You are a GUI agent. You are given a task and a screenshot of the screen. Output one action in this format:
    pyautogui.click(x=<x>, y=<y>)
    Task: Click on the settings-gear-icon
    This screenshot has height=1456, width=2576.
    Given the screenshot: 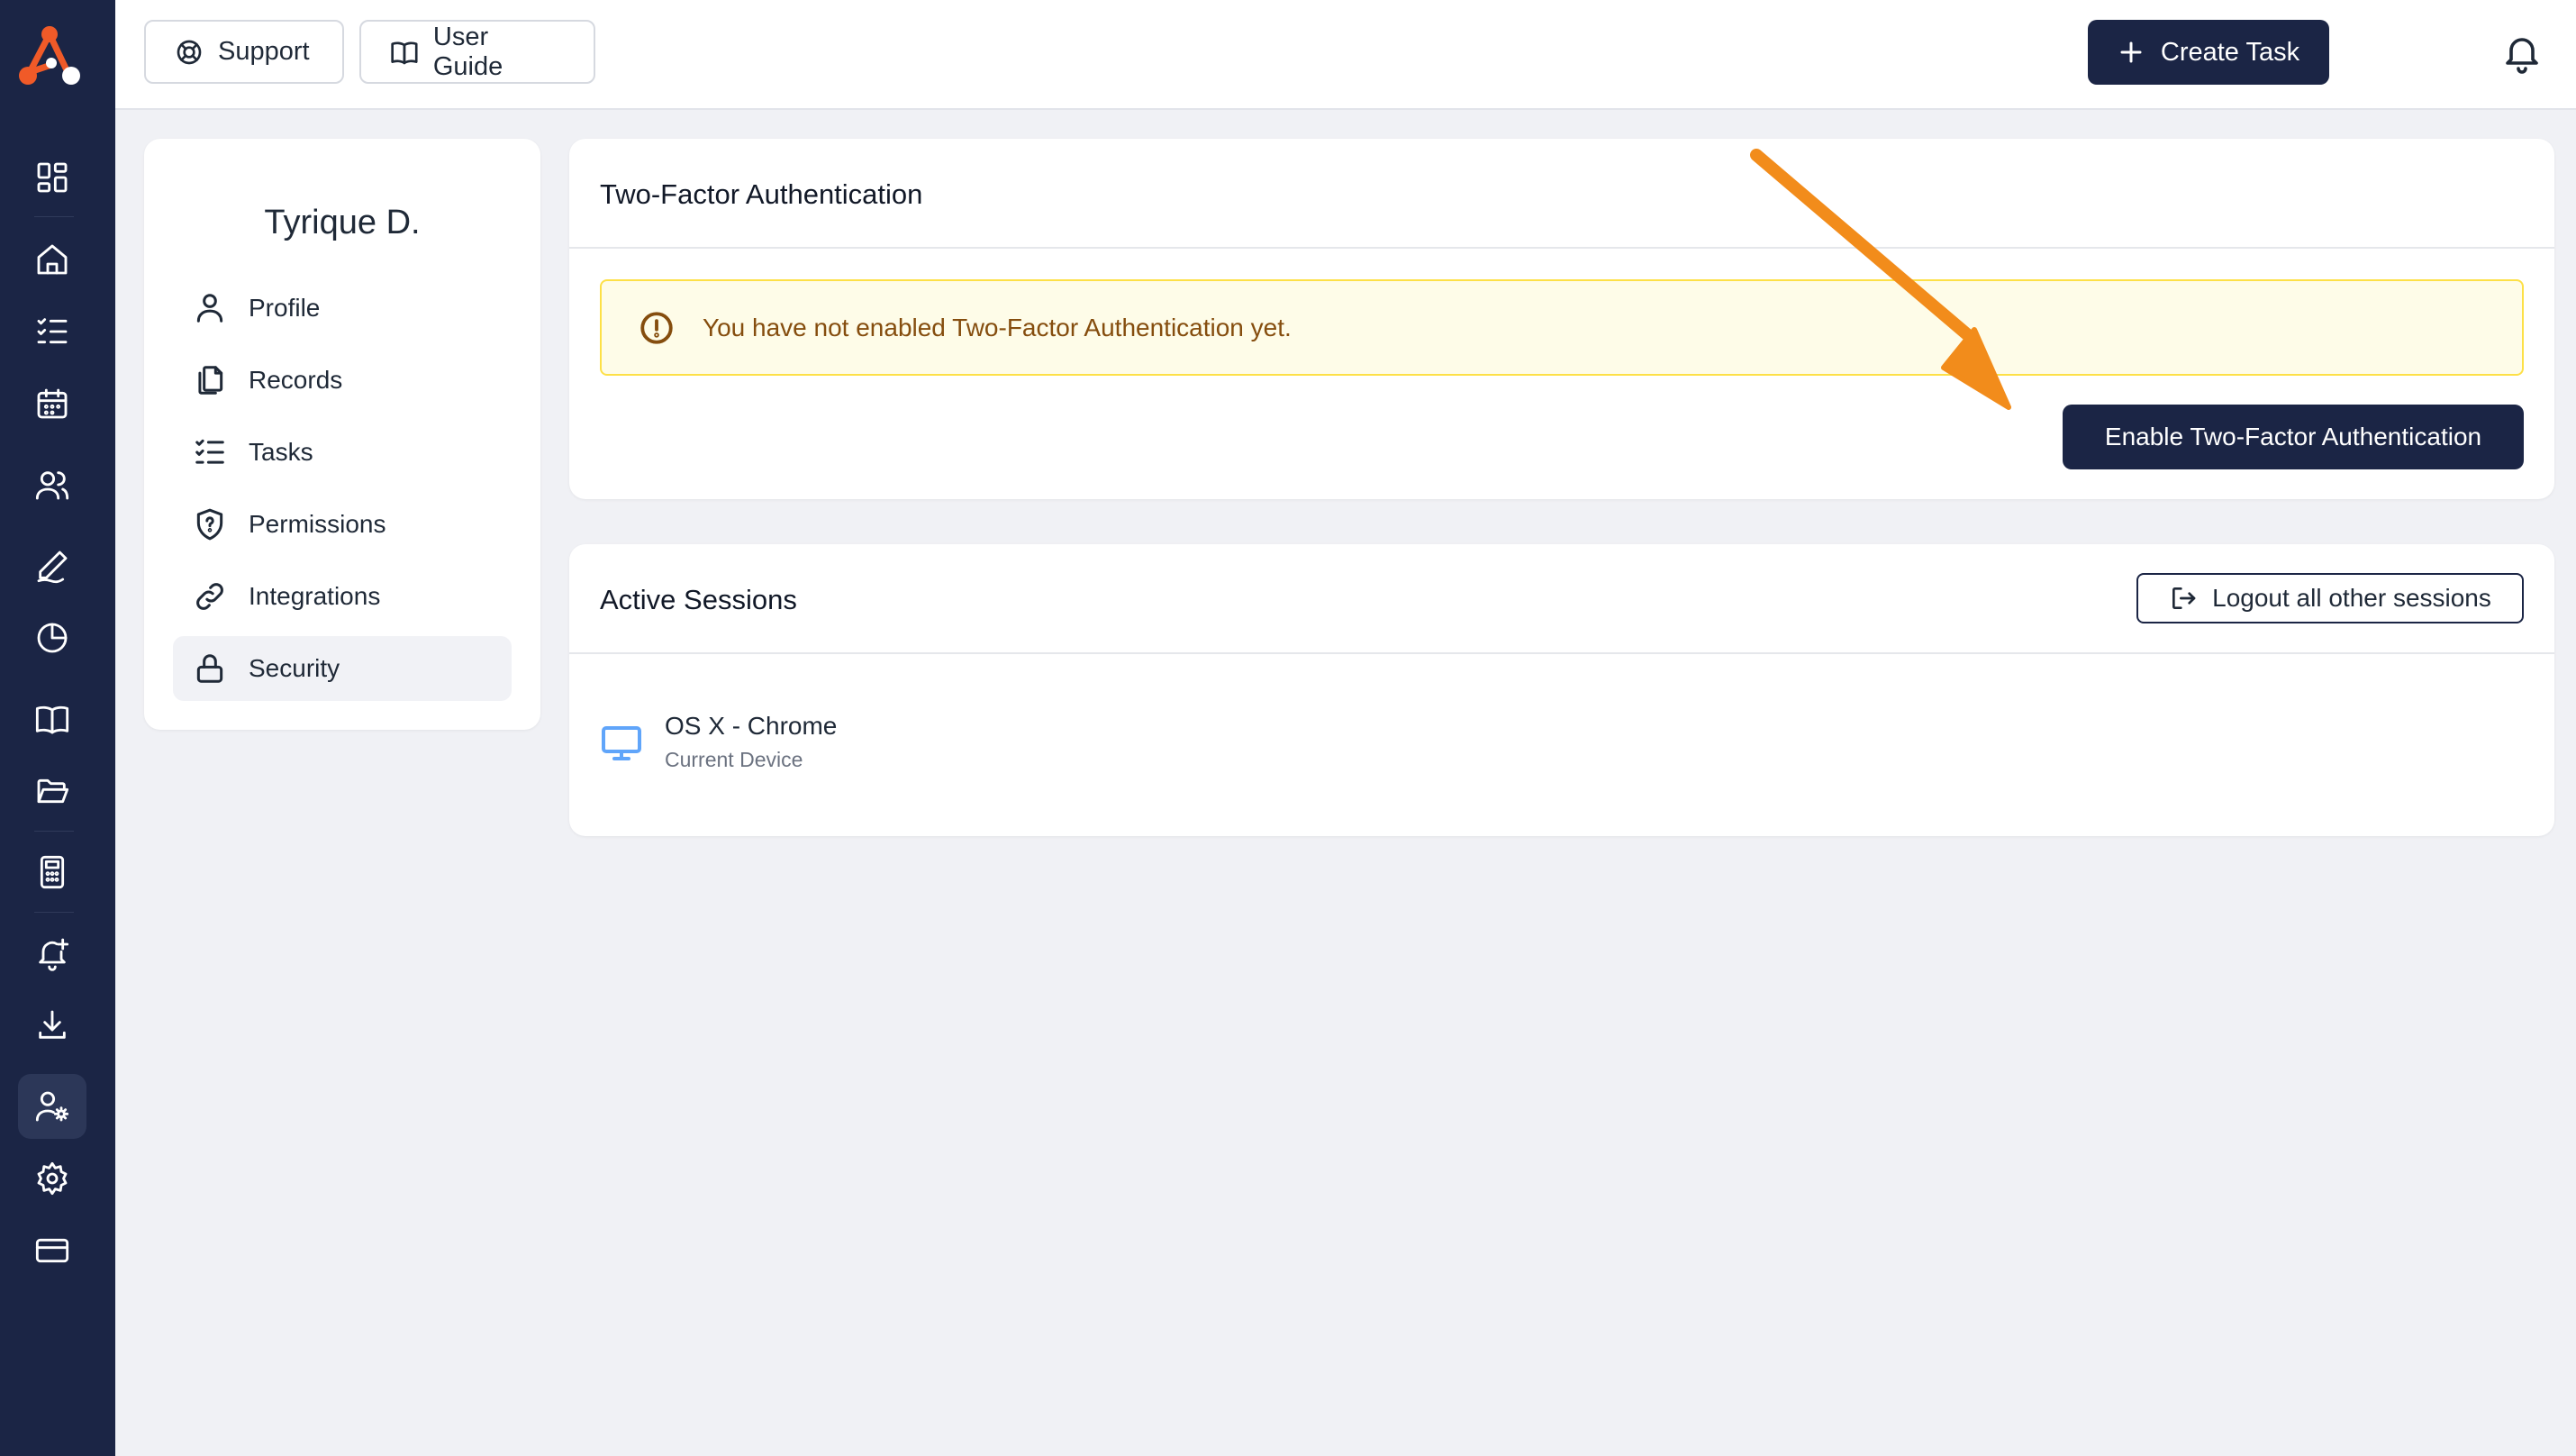 What is the action you would take?
    pyautogui.click(x=52, y=1179)
    